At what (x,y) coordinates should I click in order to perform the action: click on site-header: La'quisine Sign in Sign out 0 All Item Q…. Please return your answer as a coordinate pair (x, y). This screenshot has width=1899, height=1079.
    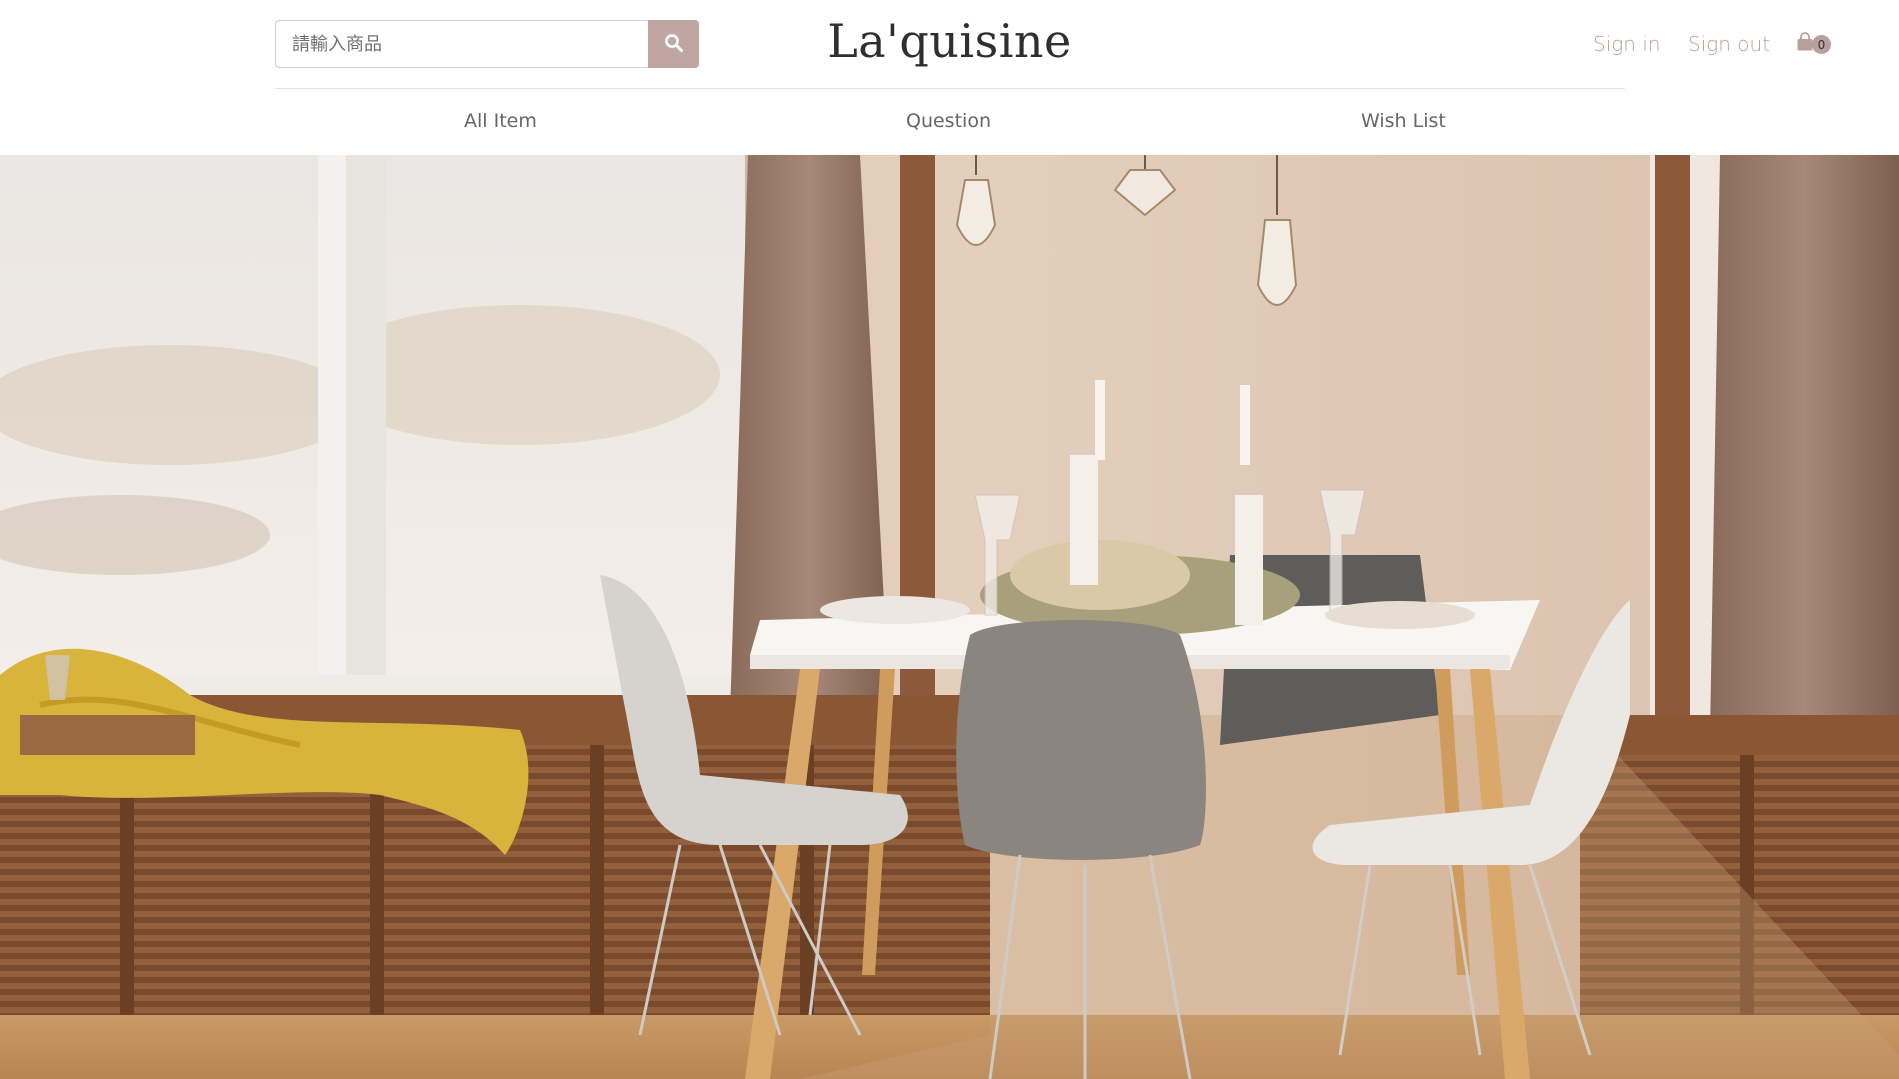
    Looking at the image, I should click on (949, 77).